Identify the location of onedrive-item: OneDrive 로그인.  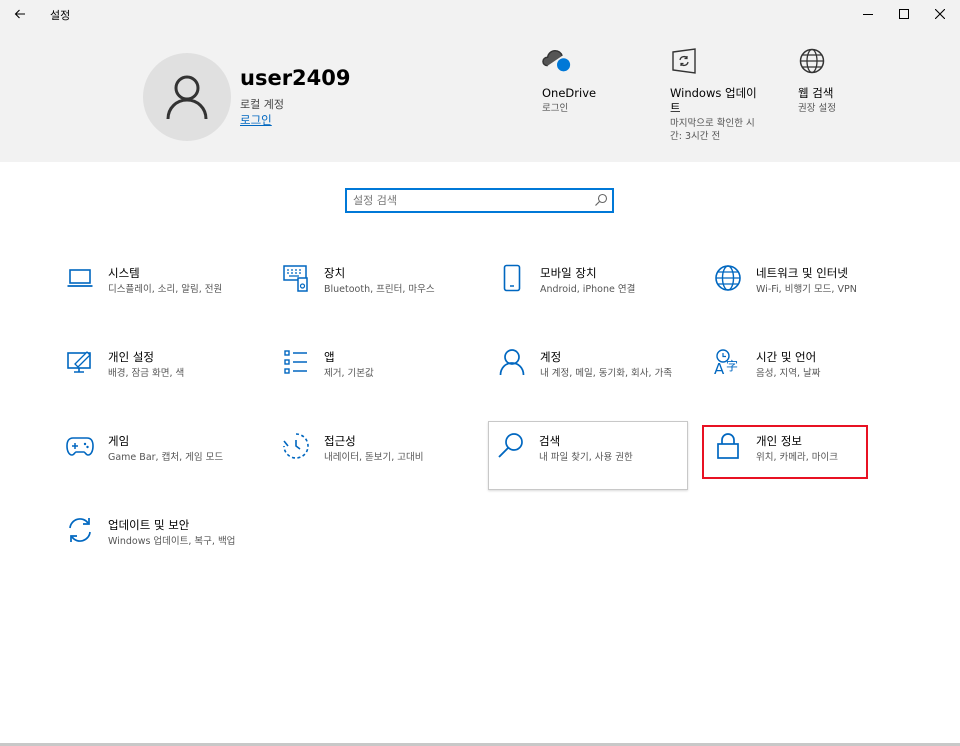
(592, 80).